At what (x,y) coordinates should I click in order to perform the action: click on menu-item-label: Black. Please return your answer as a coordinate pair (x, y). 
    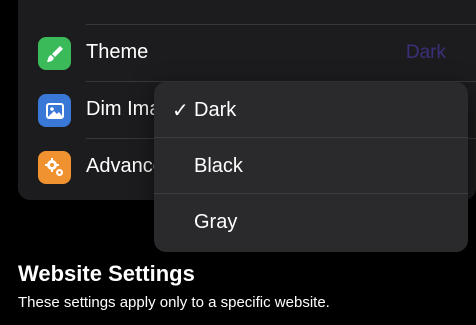
    Looking at the image, I should click on (218, 166).